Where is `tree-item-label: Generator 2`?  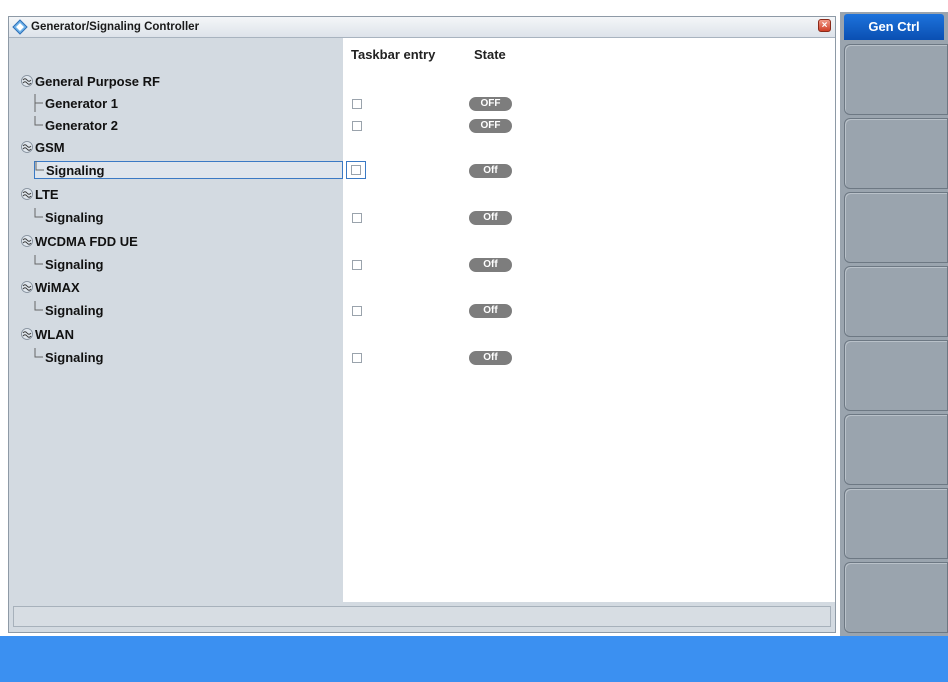
tree-item-label: Generator 2 is located at coordinates (81, 125).